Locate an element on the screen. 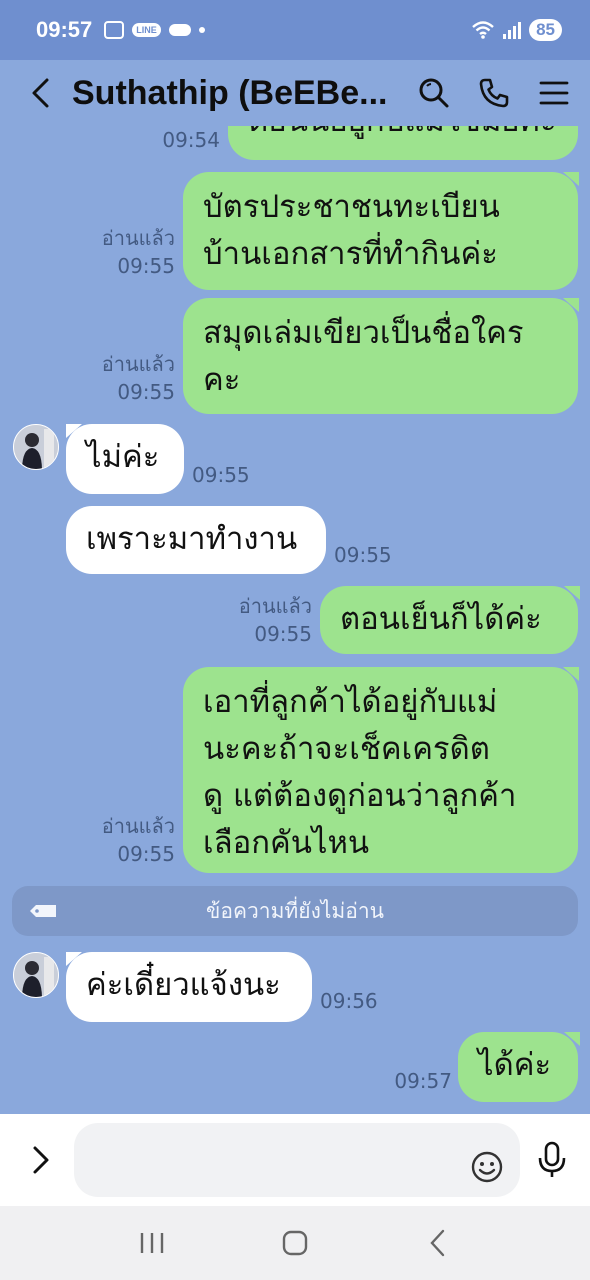  system-nav-bar is located at coordinates (295, 1243).